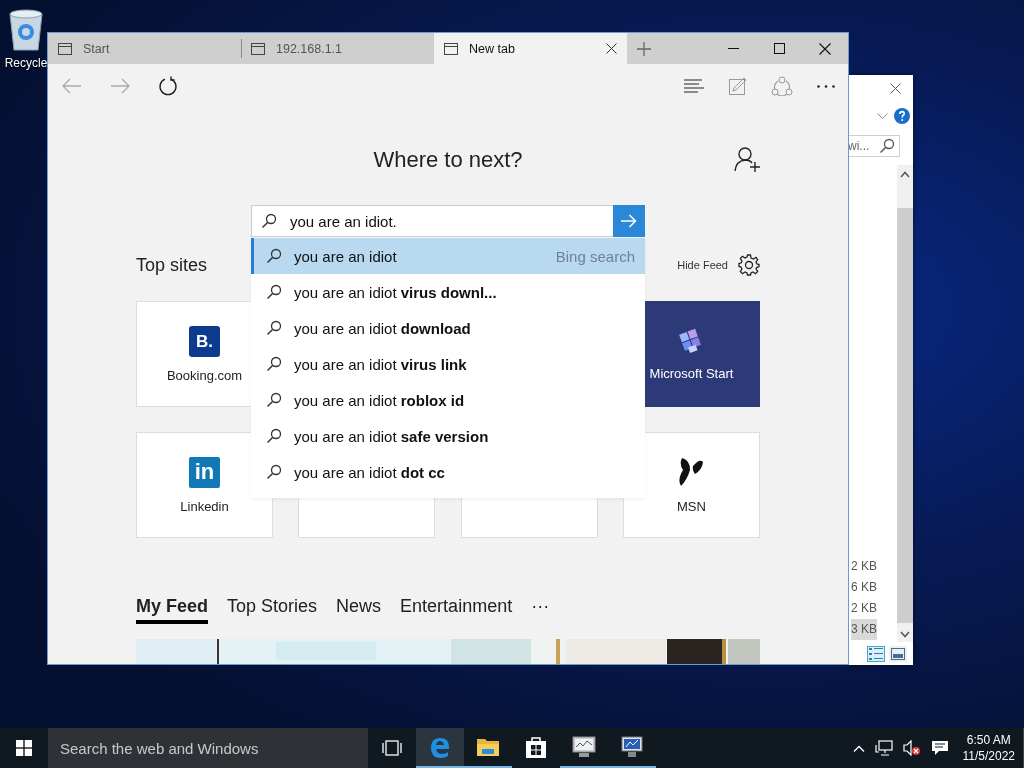  What do you see at coordinates (536, 747) in the screenshot?
I see `shopping-bag-icon` at bounding box center [536, 747].